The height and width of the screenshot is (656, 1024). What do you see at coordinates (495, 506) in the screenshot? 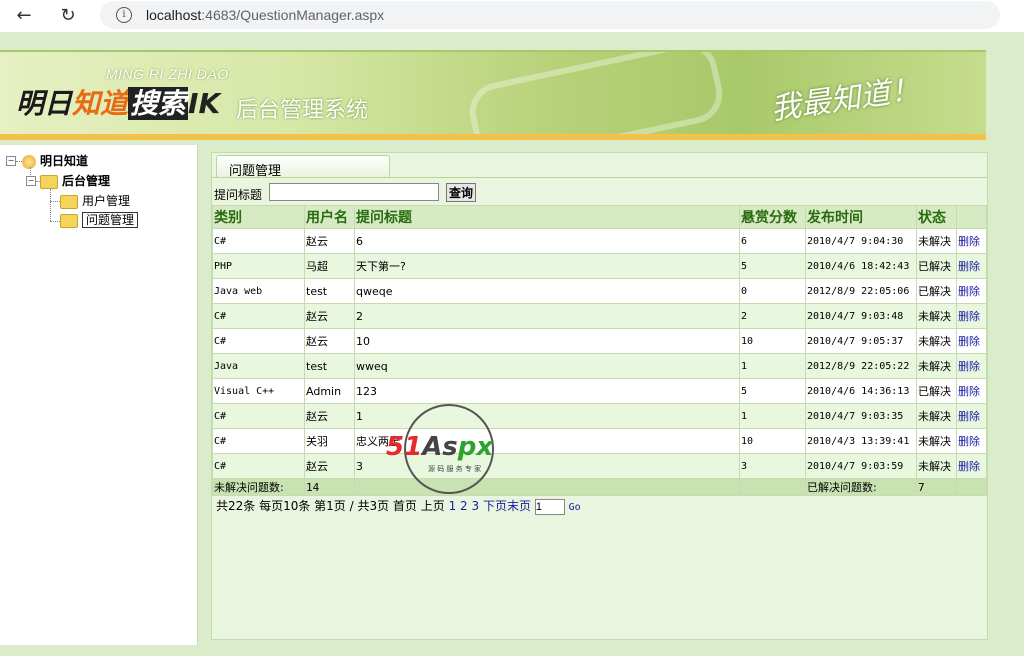
I see `pager-next-link: 下页` at bounding box center [495, 506].